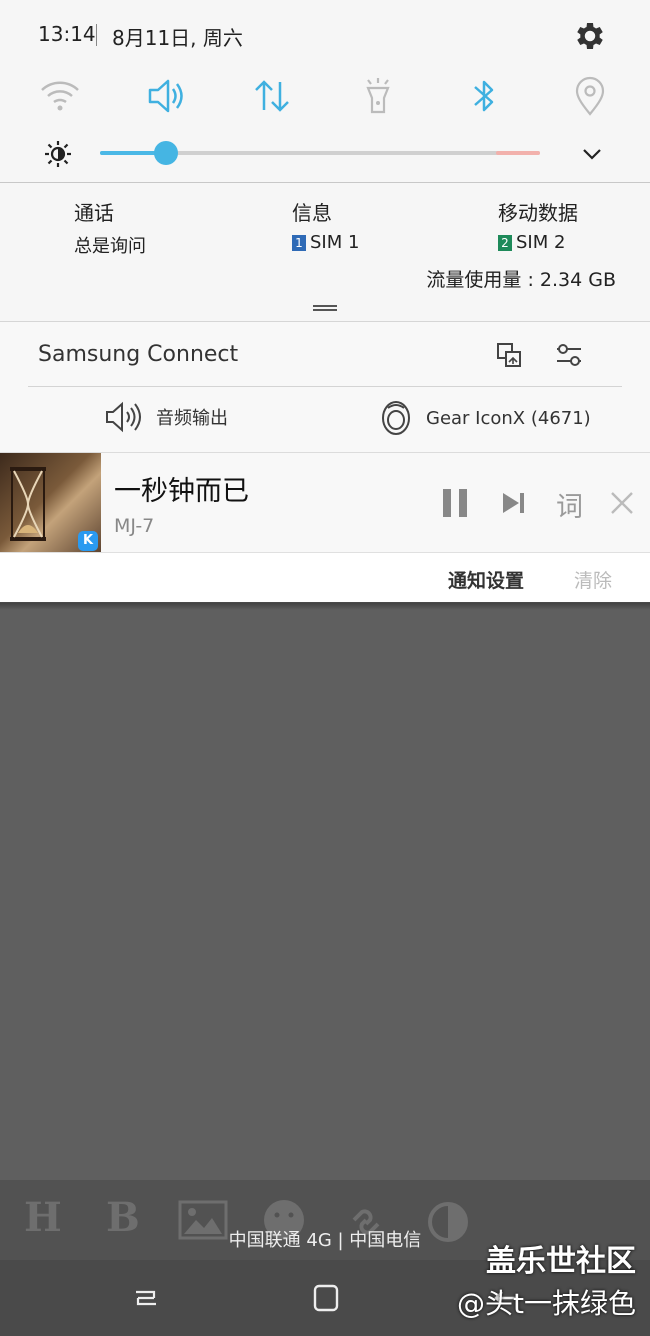 The image size is (650, 1336). What do you see at coordinates (166, 153) in the screenshot?
I see `brightness-slider-thumb` at bounding box center [166, 153].